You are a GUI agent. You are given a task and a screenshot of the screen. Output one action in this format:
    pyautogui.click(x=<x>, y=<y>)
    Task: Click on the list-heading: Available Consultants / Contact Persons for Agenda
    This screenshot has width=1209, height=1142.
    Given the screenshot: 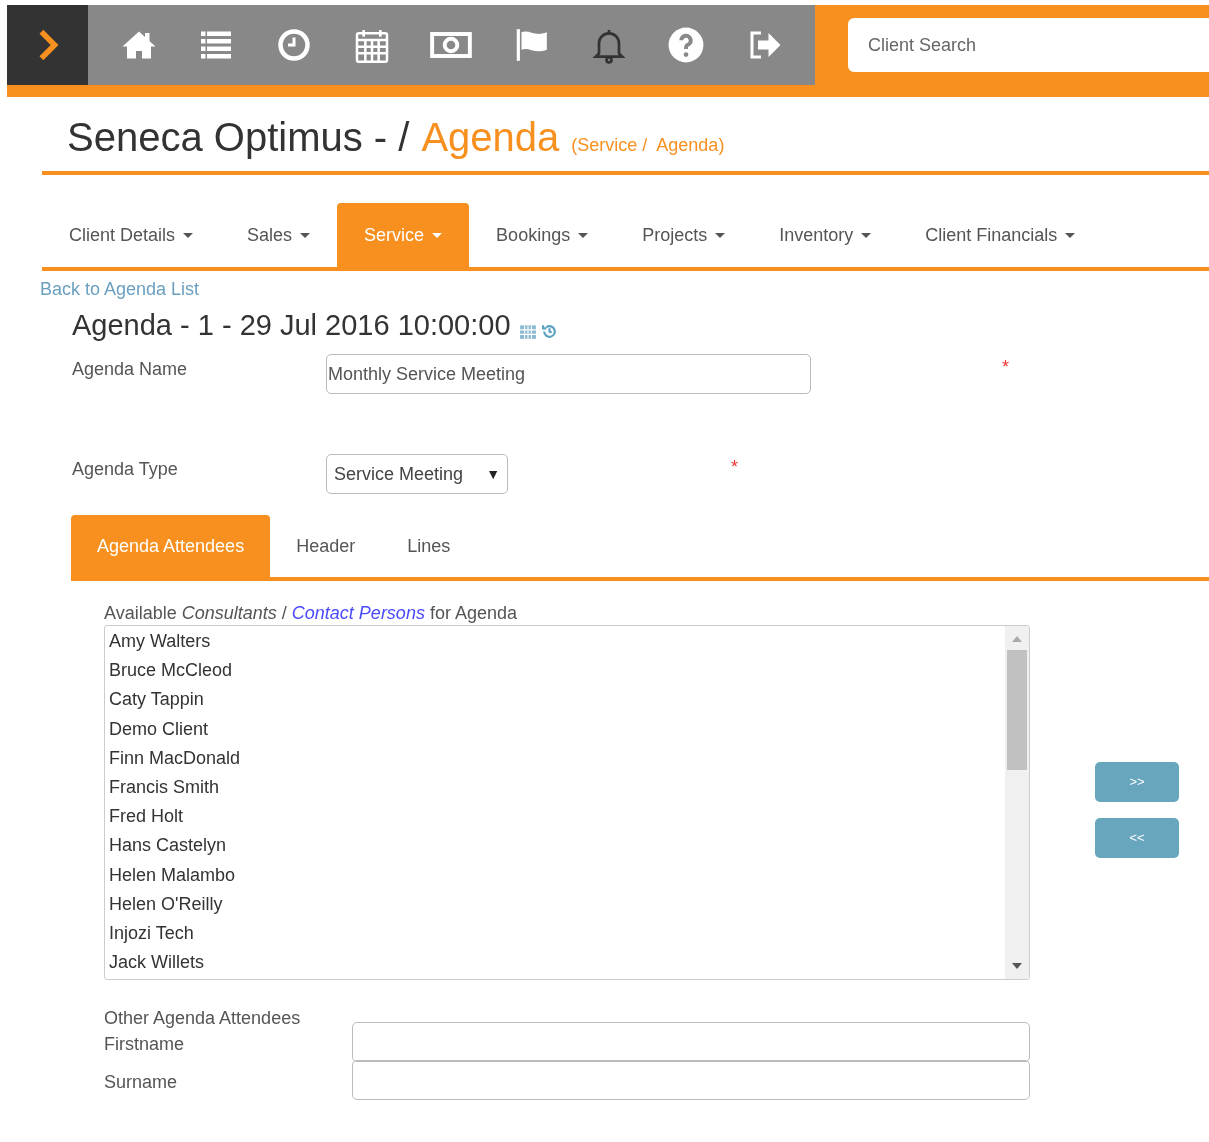 What is the action you would take?
    pyautogui.click(x=311, y=613)
    